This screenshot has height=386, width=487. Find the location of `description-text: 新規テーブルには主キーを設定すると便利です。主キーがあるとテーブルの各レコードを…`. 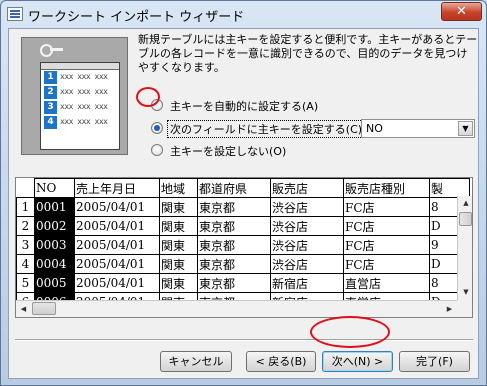

description-text: 新規テーブルには主キーを設定すると便利です。主キーがあるとテーブルの各レコードを… is located at coordinates (308, 53).